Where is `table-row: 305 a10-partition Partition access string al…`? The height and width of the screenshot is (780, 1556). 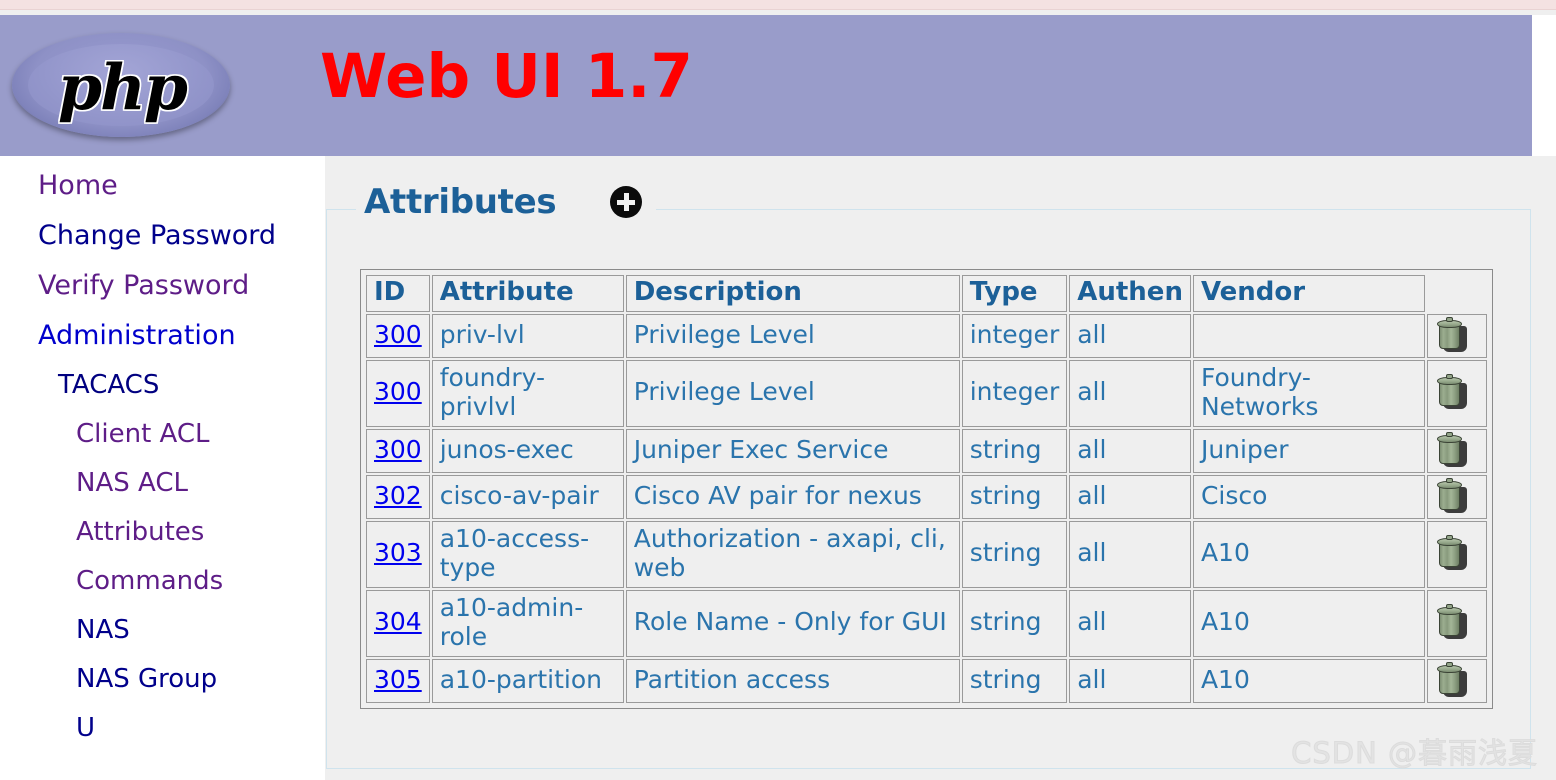 table-row: 305 a10-partition Partition access string al… is located at coordinates (926, 680).